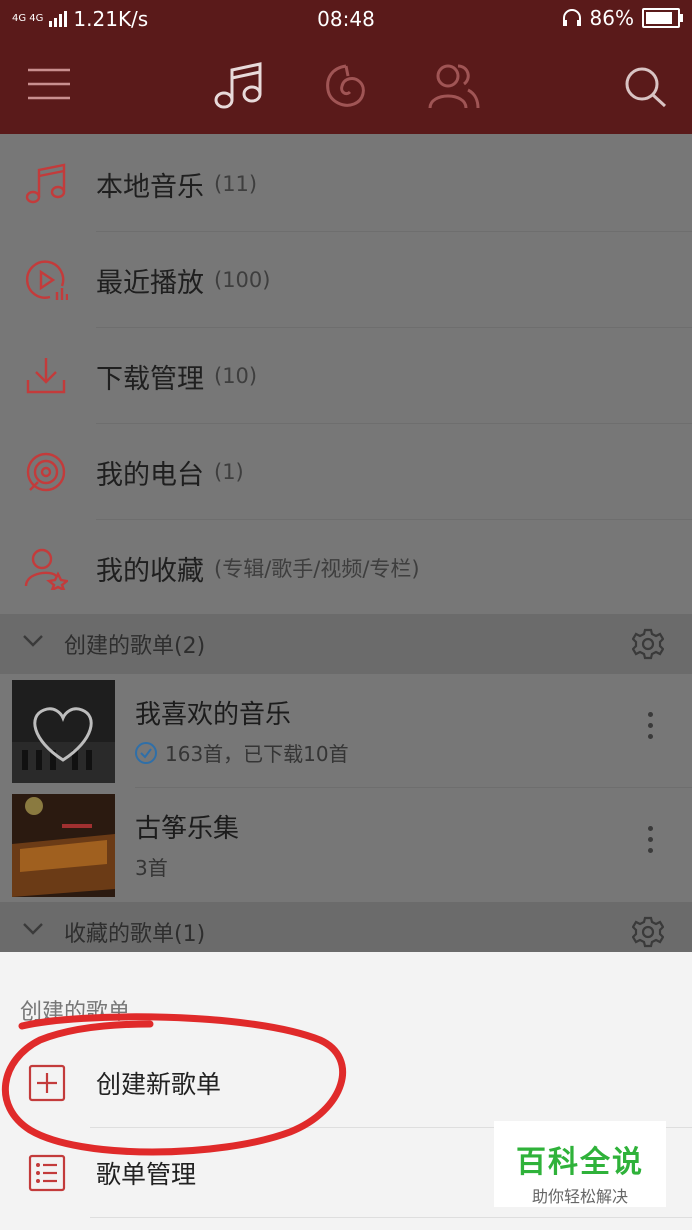 The height and width of the screenshot is (1230, 692). Describe the element at coordinates (229, 472) in the screenshot. I see `menu-count: (1)` at that location.